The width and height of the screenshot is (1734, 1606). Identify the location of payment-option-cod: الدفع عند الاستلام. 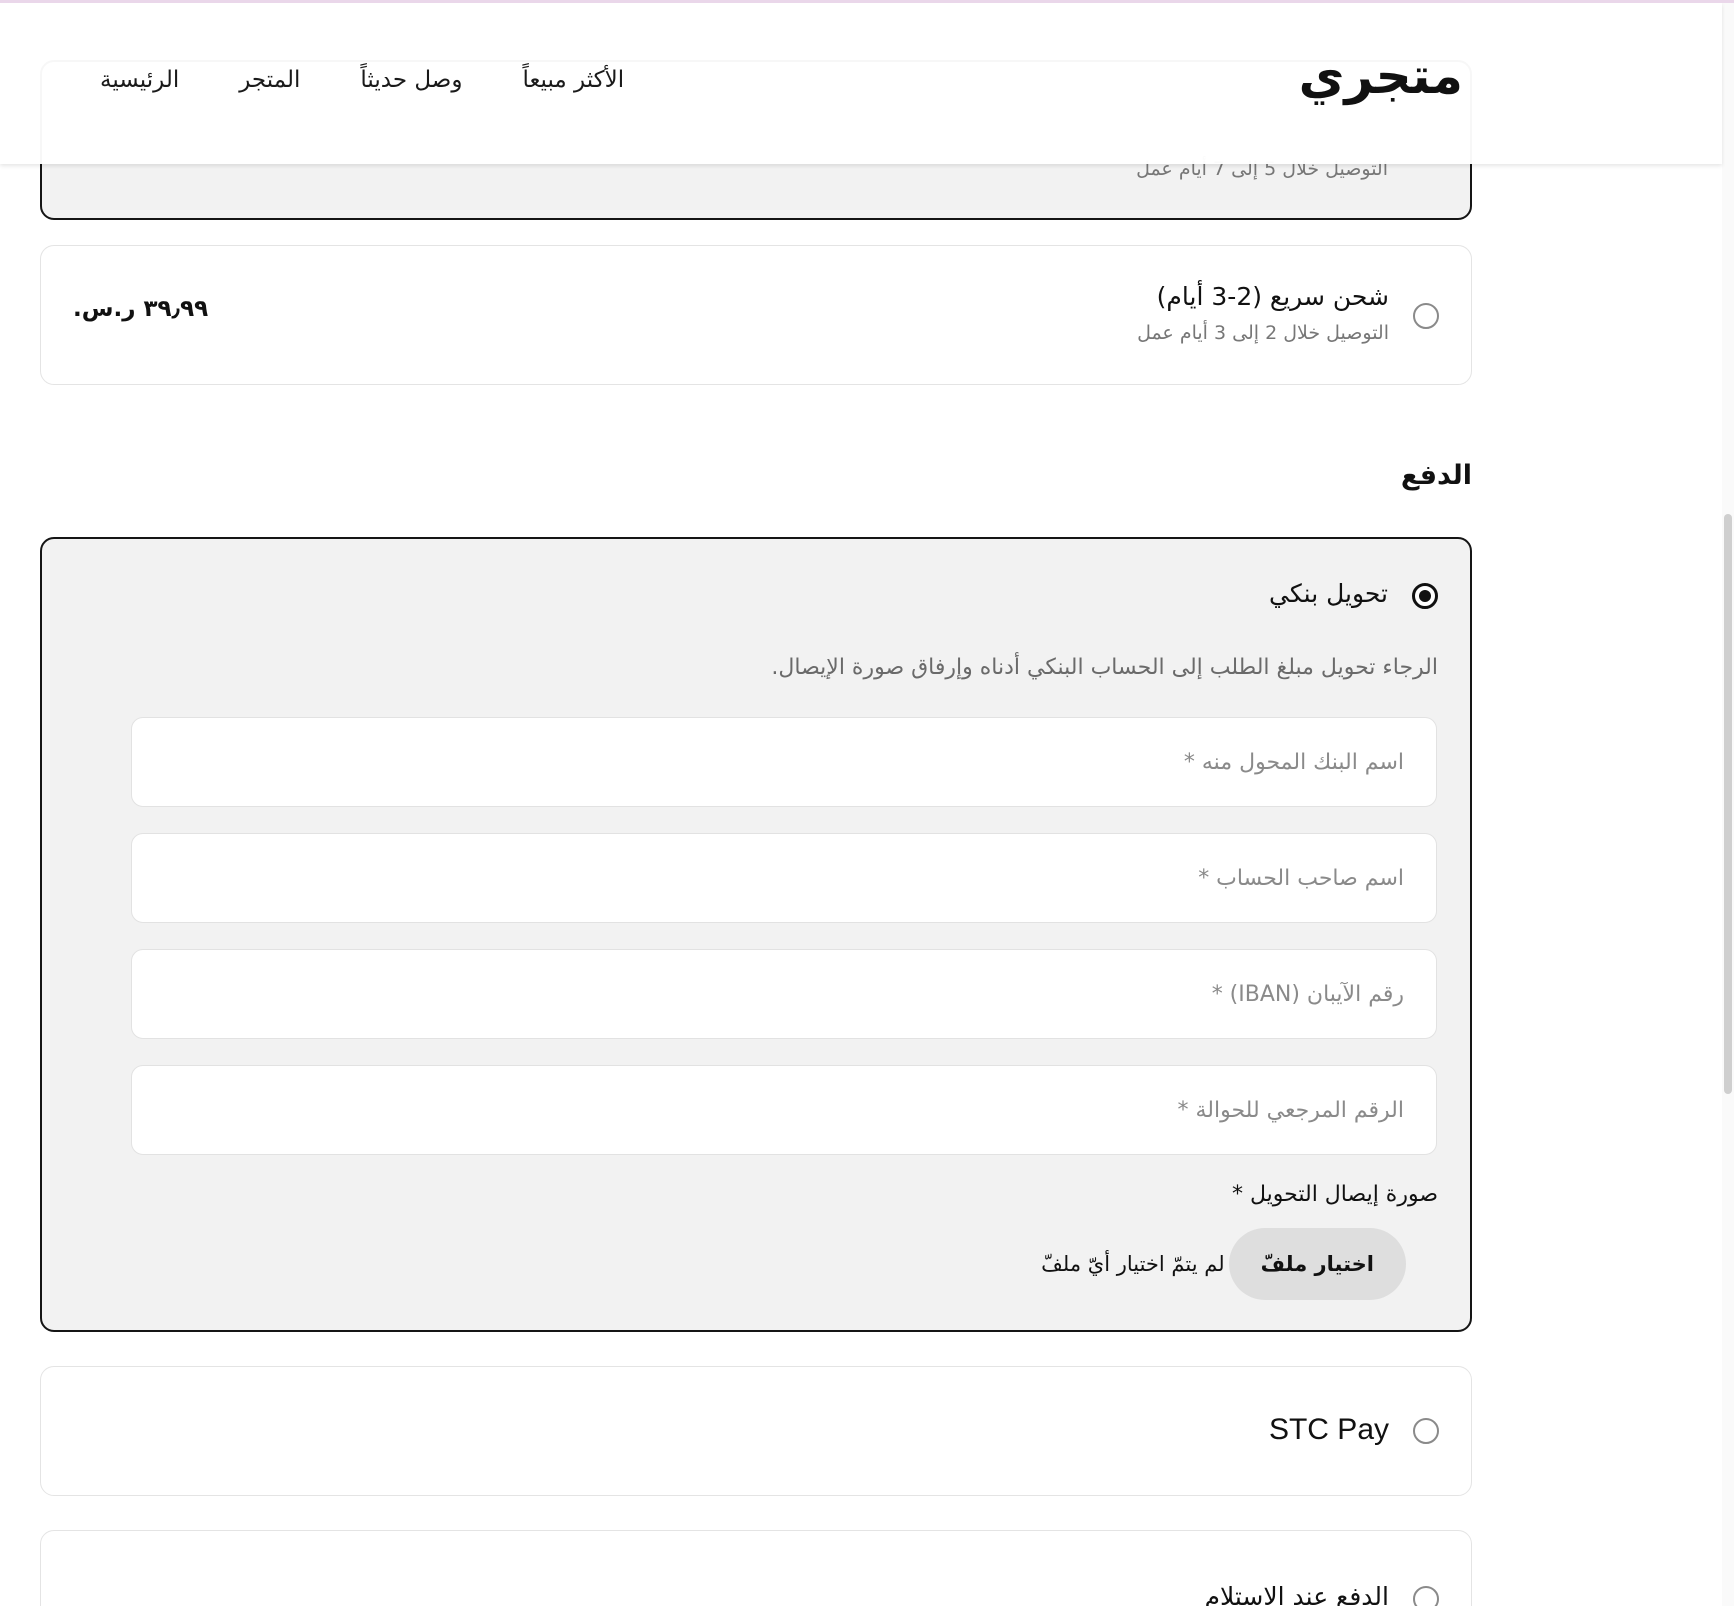
(756, 1568).